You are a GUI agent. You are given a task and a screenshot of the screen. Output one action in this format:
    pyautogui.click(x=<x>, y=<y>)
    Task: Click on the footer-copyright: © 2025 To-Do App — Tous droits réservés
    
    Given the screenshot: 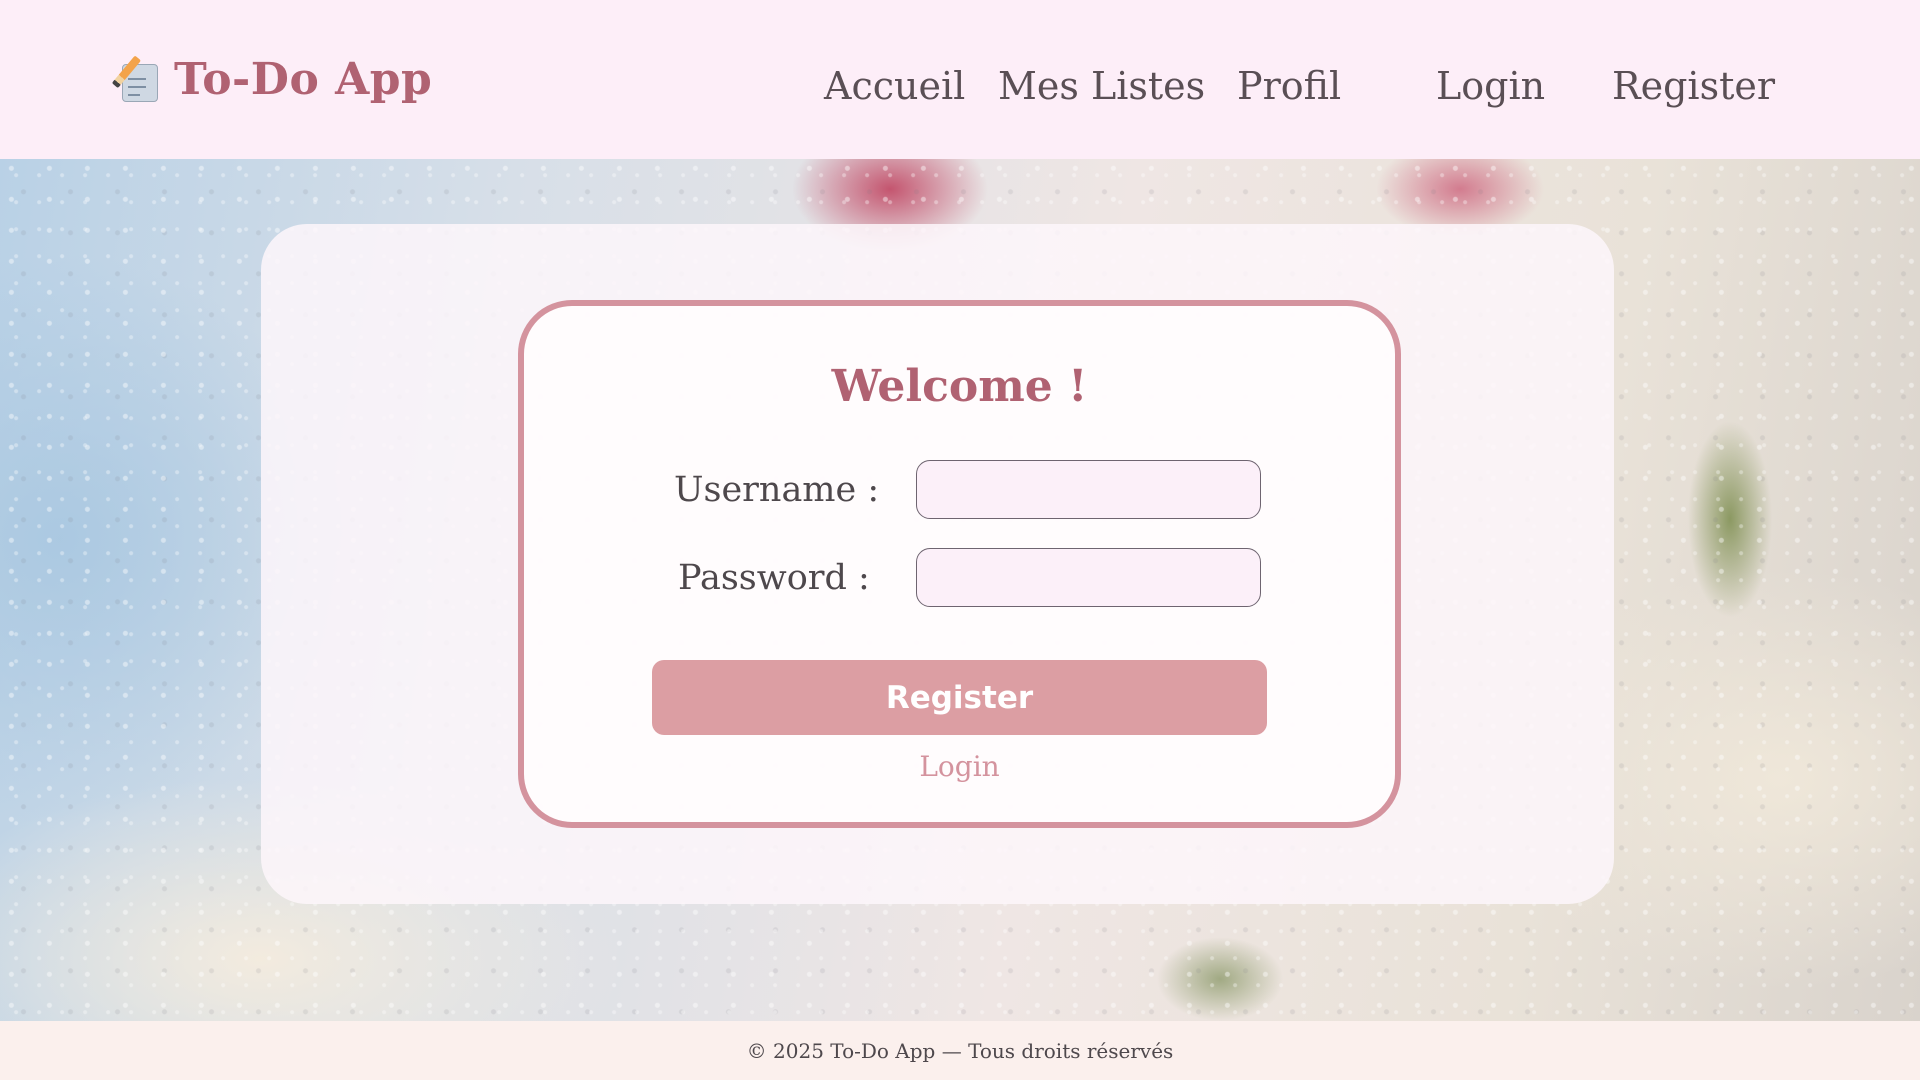 What is the action you would take?
    pyautogui.click(x=960, y=1050)
    